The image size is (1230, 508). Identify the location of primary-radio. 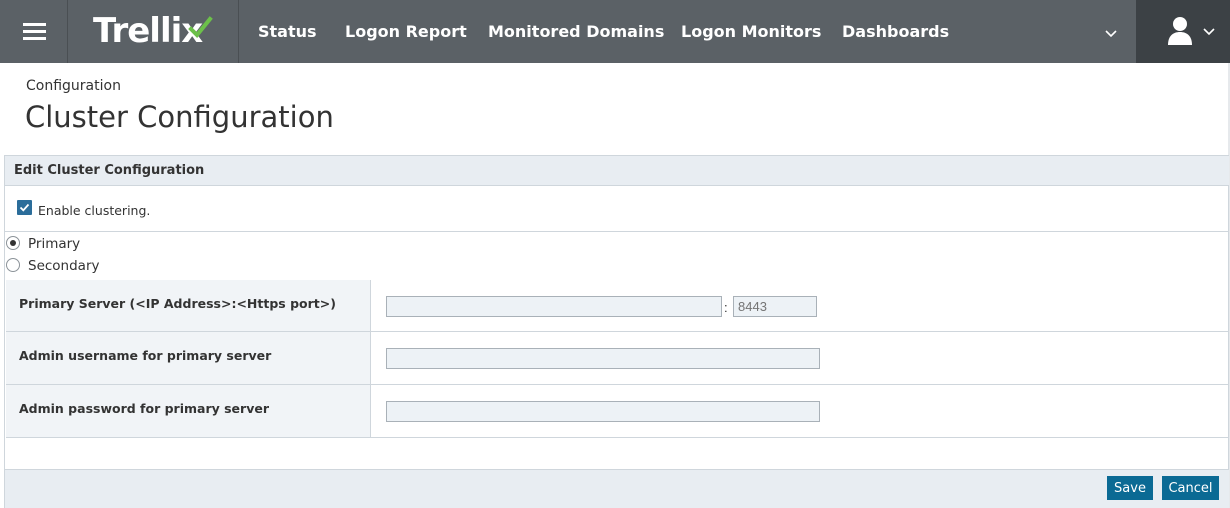
(13, 243).